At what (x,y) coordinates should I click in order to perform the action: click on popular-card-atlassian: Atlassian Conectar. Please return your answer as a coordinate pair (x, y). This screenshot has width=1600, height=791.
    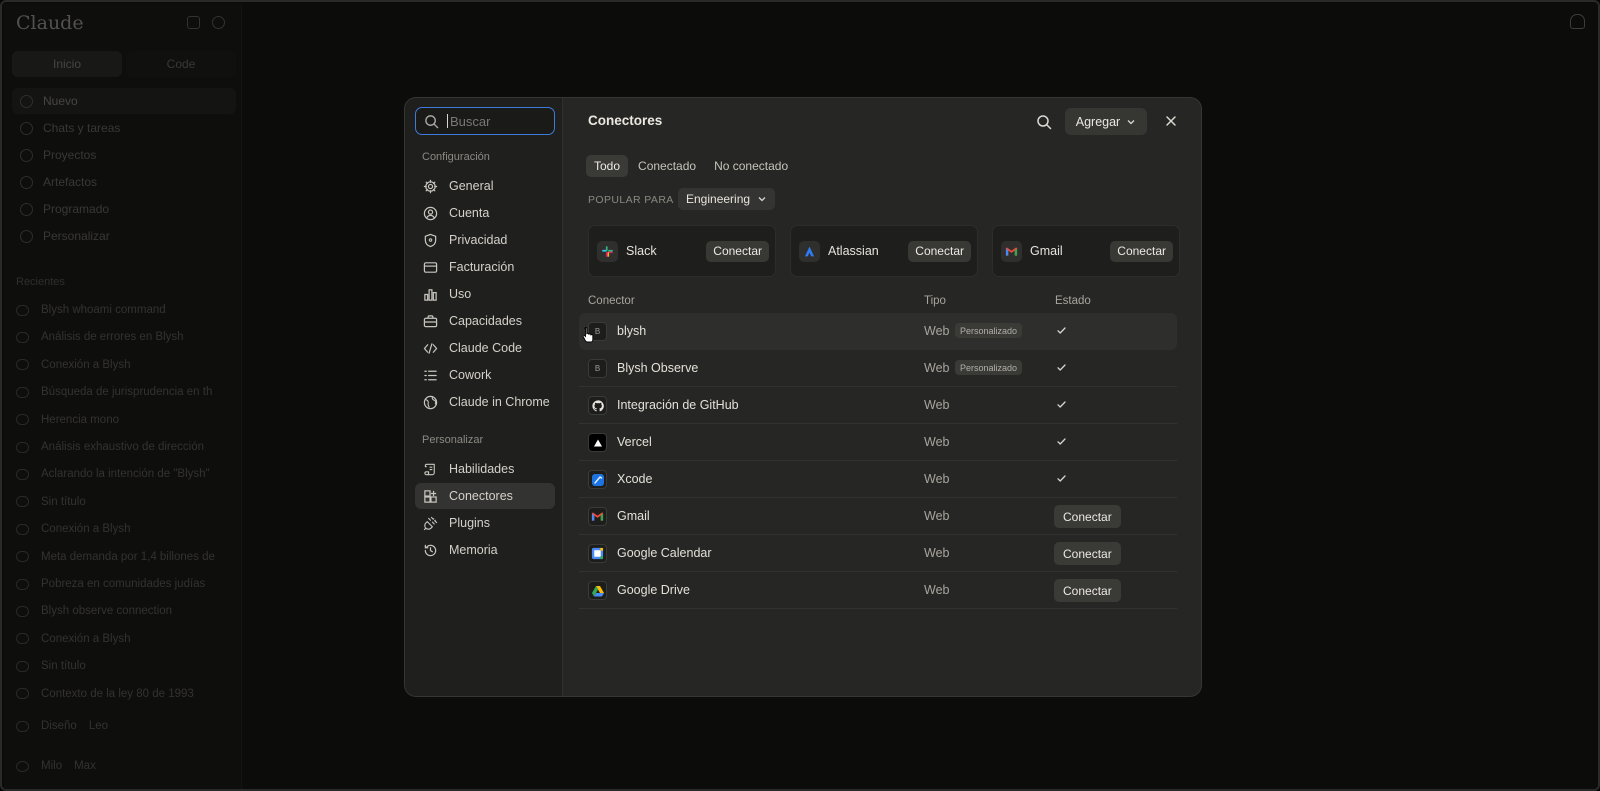
    Looking at the image, I should click on (884, 251).